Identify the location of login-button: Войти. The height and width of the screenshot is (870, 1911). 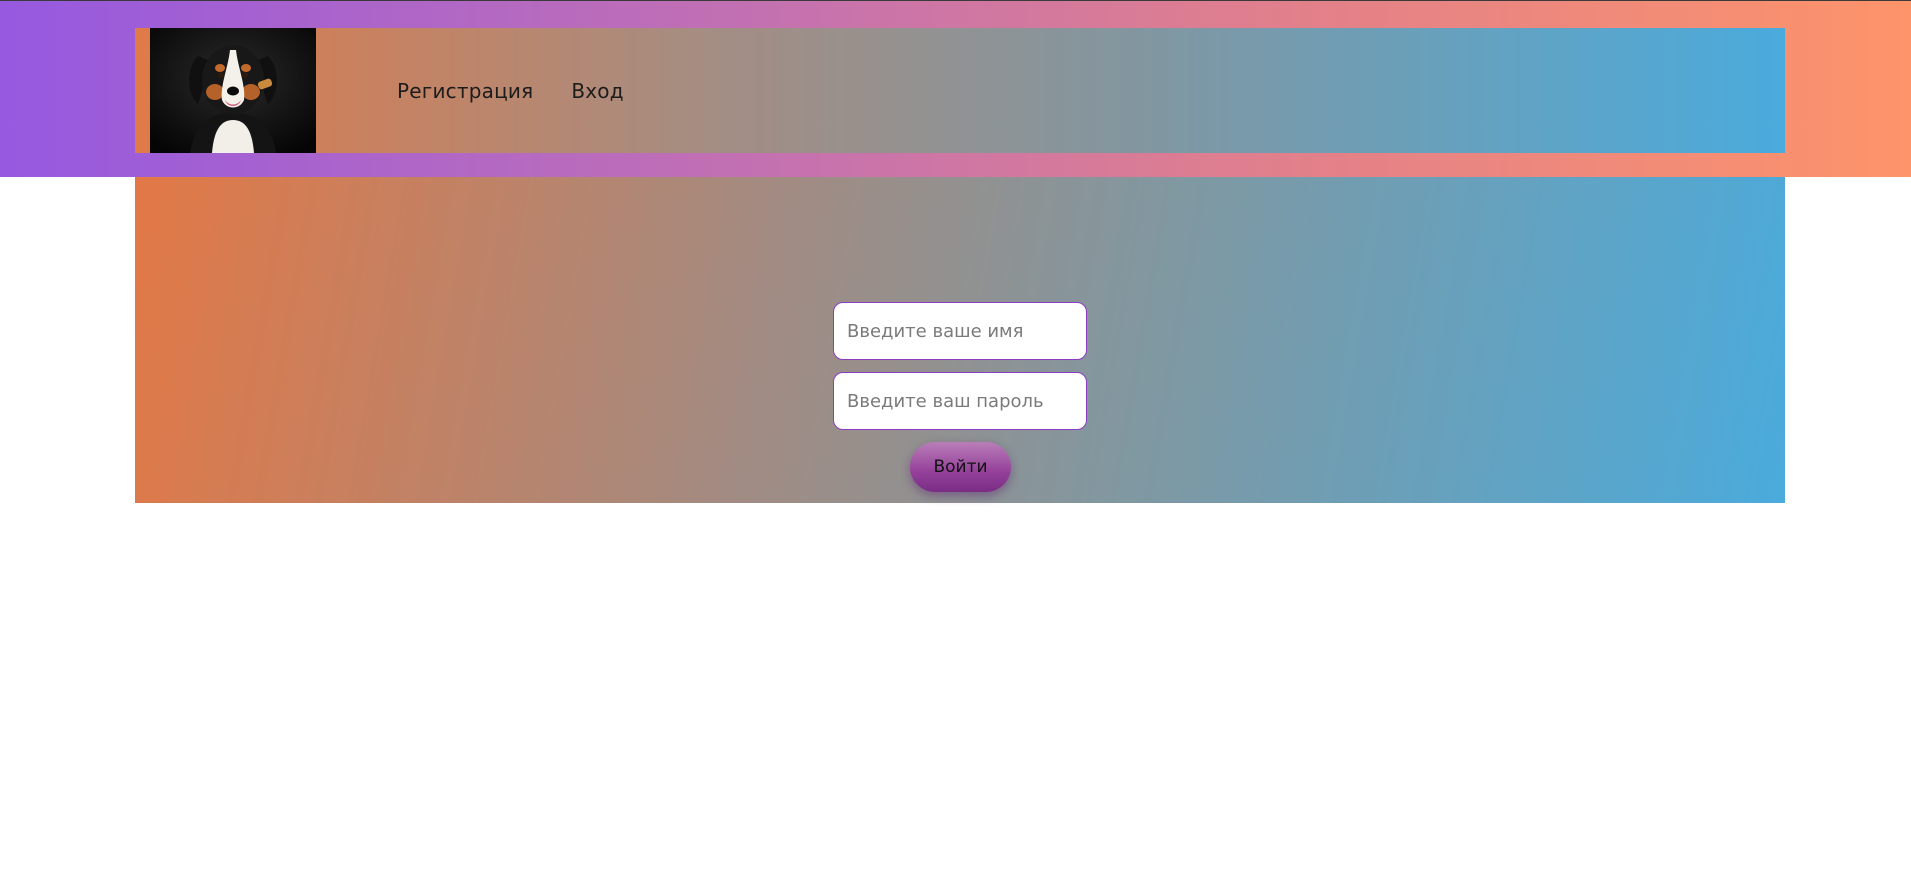
(960, 467).